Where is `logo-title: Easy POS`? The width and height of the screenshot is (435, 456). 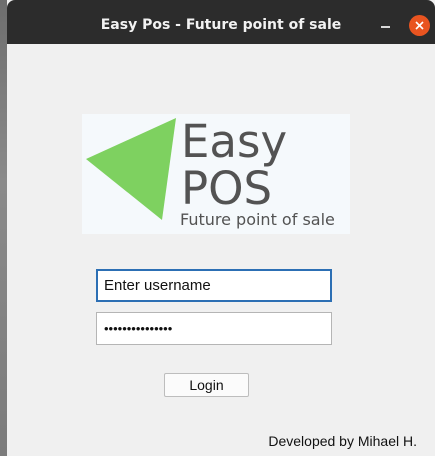
logo-title: Easy POS is located at coordinates (234, 165).